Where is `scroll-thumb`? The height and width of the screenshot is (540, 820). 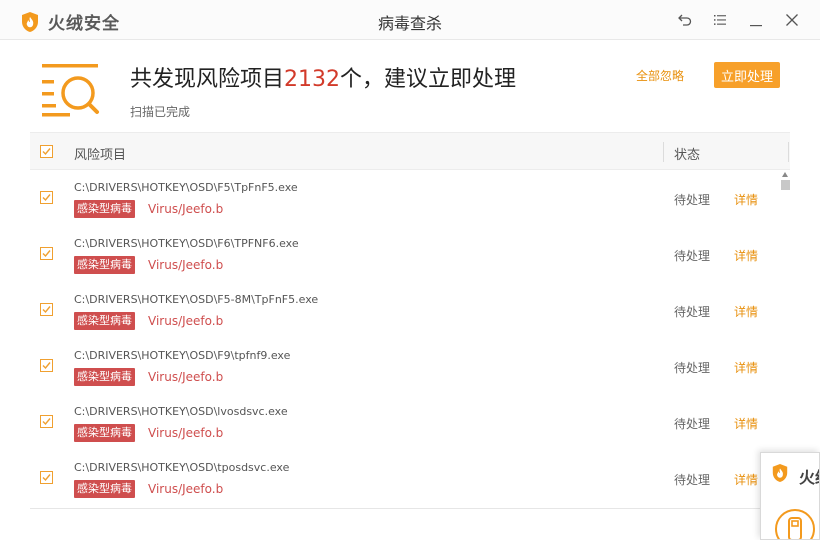
scroll-thumb is located at coordinates (785, 185).